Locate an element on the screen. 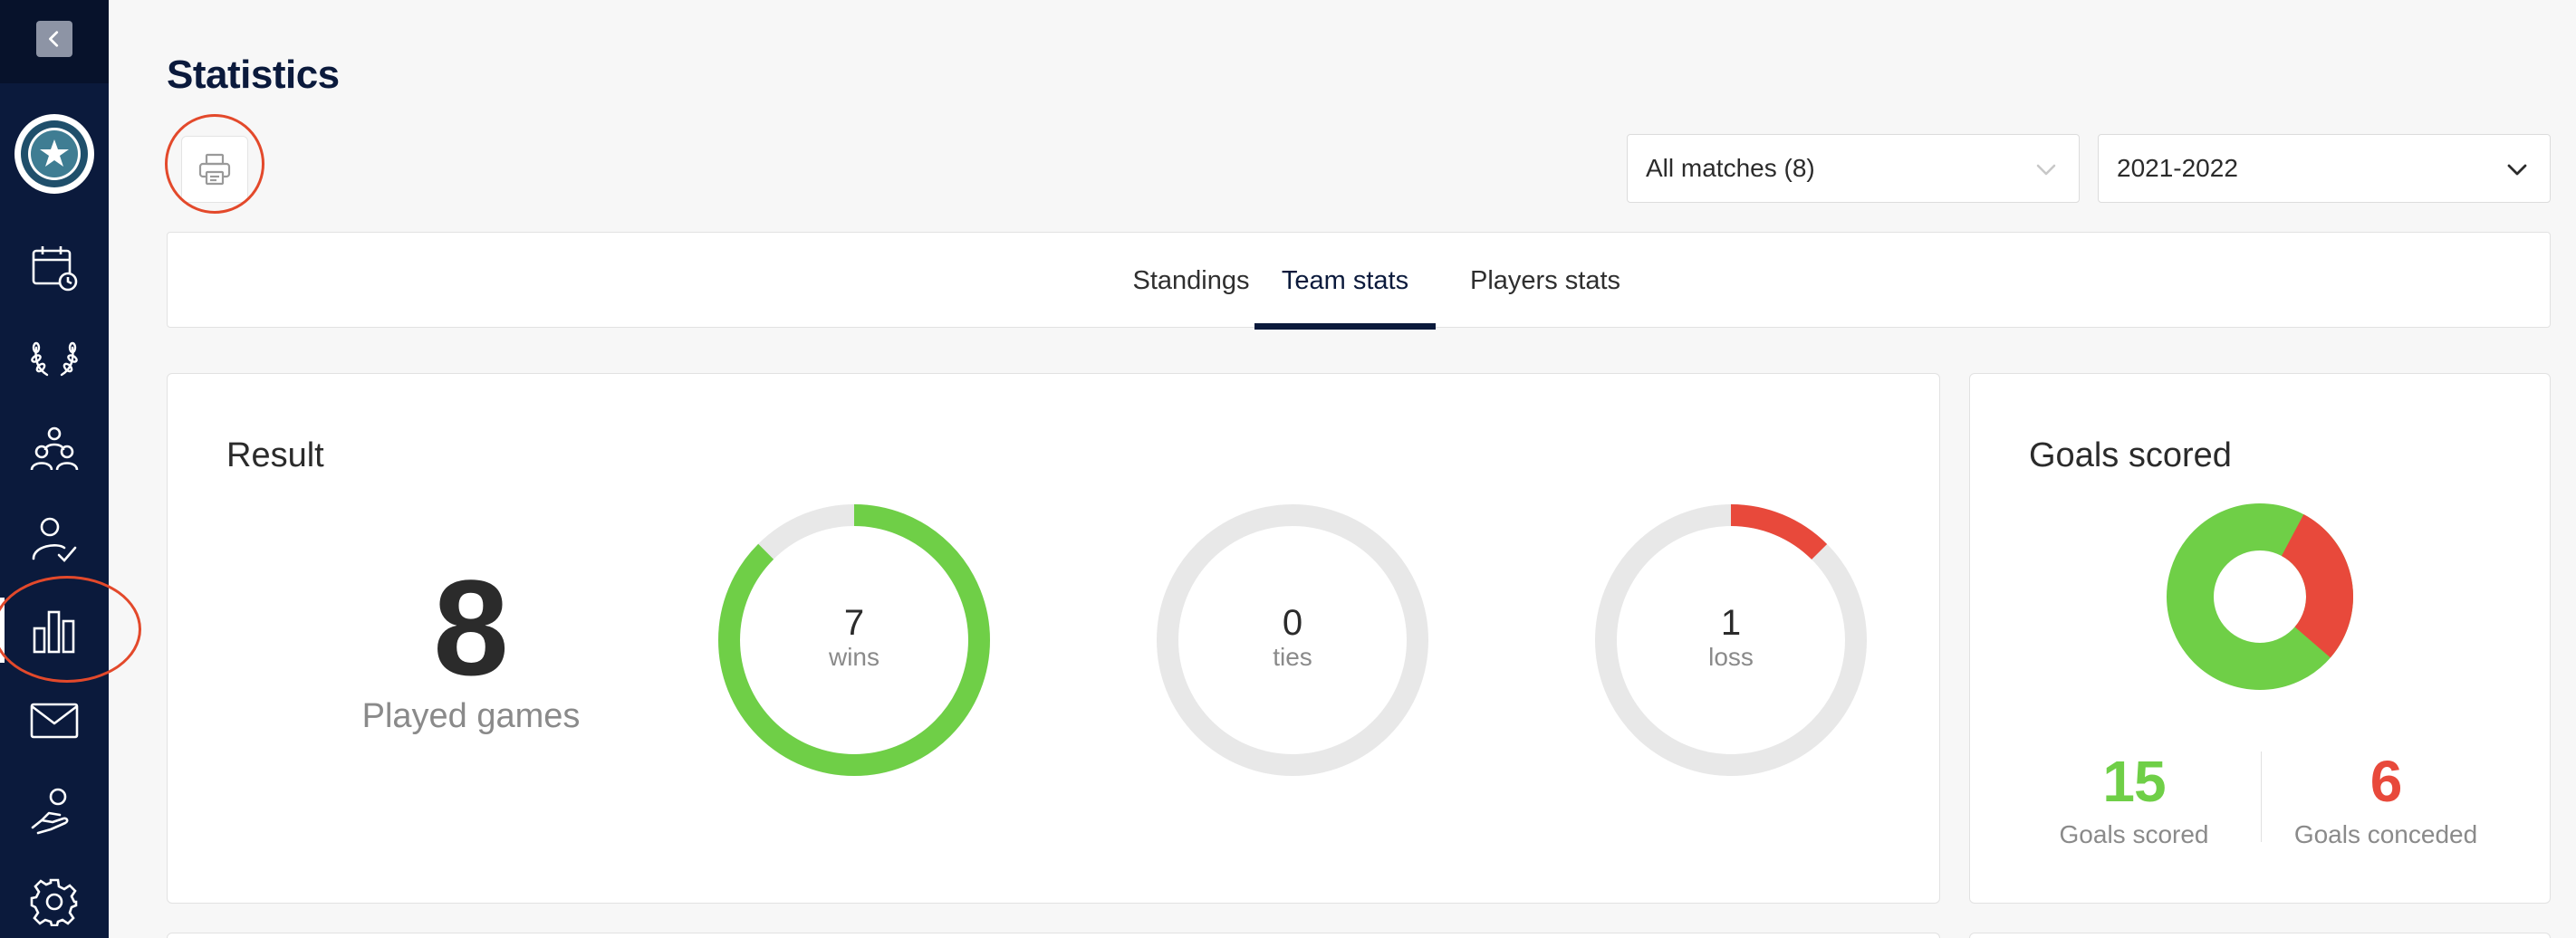 Image resolution: width=2576 pixels, height=938 pixels. sidebar-item-statistics is located at coordinates (54, 630).